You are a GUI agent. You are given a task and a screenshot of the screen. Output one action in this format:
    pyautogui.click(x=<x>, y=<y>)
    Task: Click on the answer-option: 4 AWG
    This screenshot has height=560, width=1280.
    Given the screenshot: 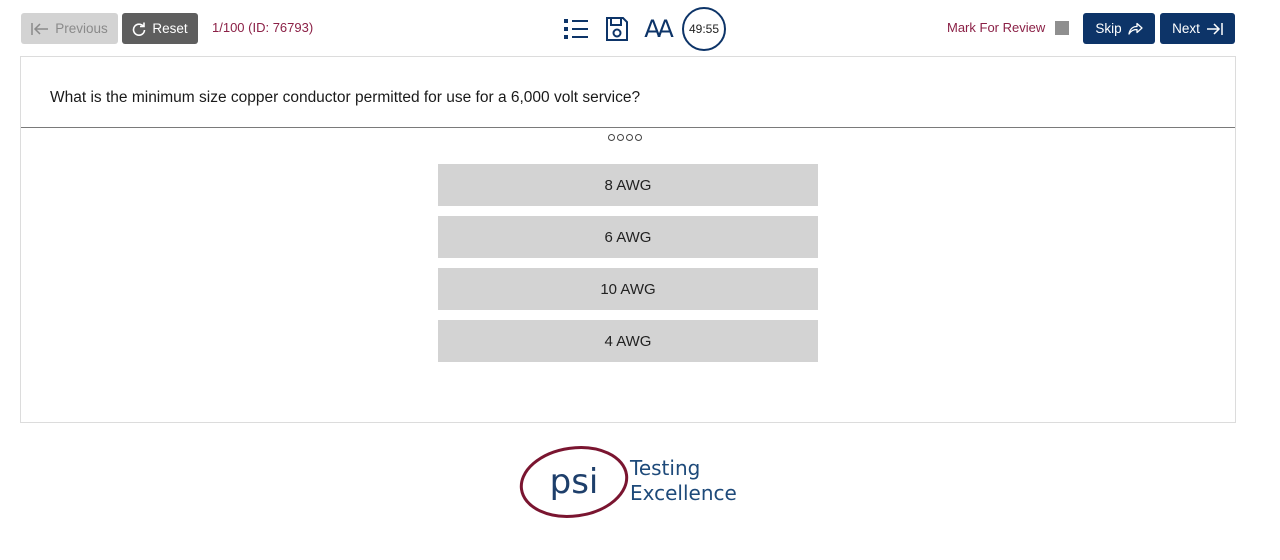 What is the action you would take?
    pyautogui.click(x=628, y=341)
    